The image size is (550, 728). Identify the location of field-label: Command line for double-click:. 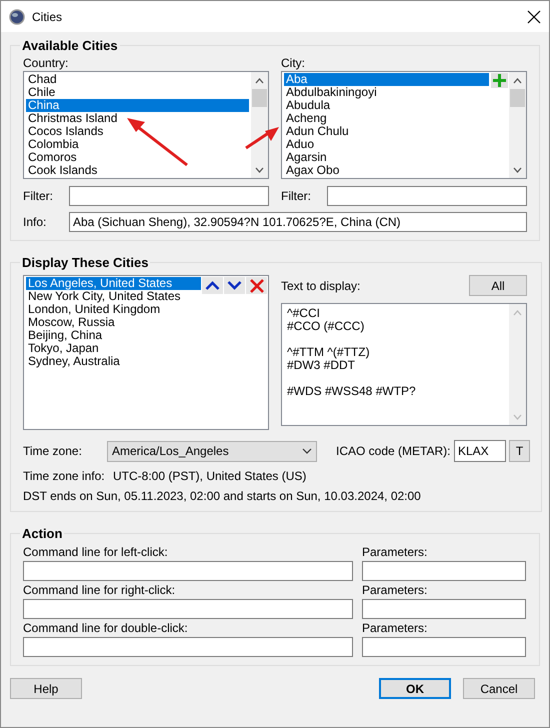
(106, 628).